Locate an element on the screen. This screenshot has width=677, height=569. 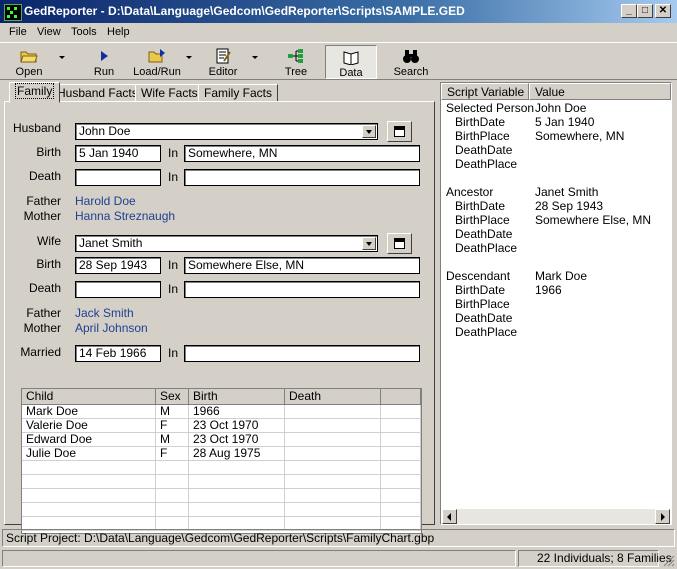
wife-birth-place-field: Somewhere Else, MN is located at coordinates (302, 265).